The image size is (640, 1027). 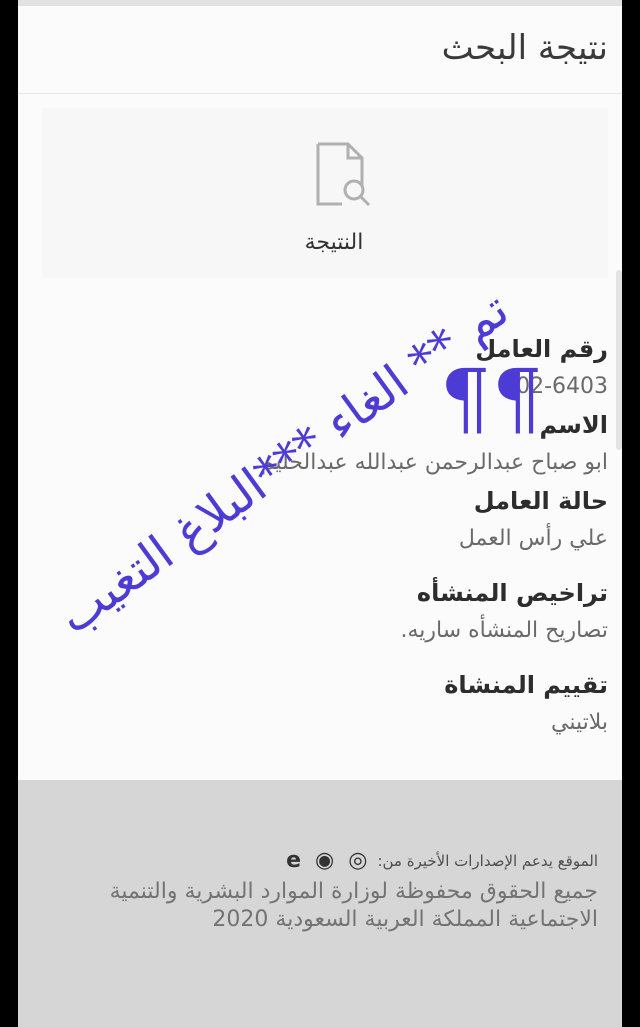 I want to click on scrollbar, so click(x=619, y=360).